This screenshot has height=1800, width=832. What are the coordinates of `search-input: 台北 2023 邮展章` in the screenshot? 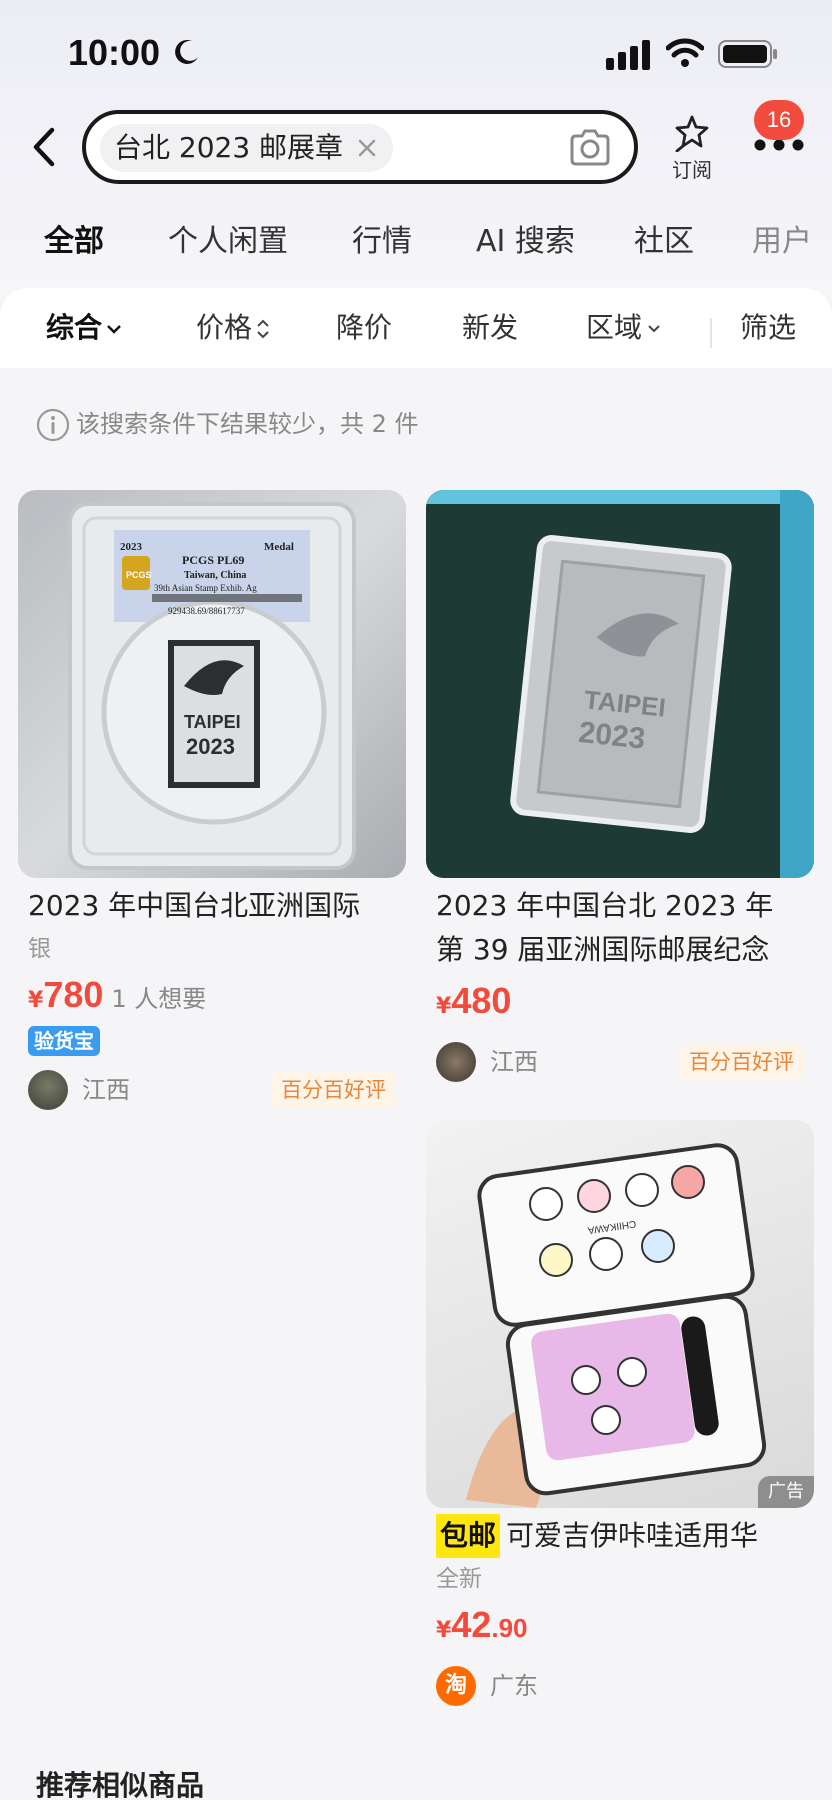 It's located at (360, 147).